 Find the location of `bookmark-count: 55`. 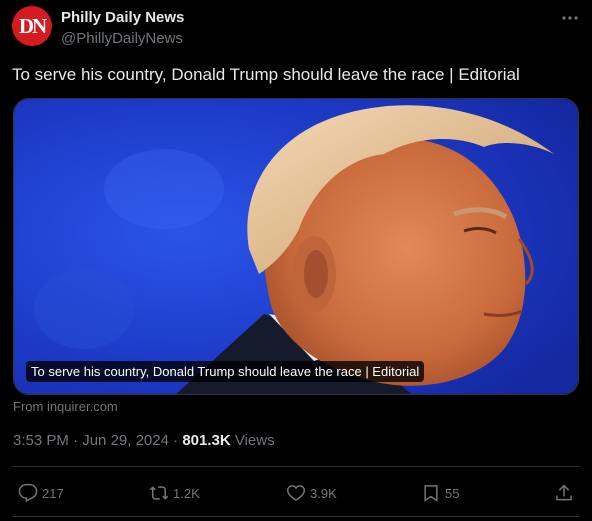

bookmark-count: 55 is located at coordinates (452, 493).